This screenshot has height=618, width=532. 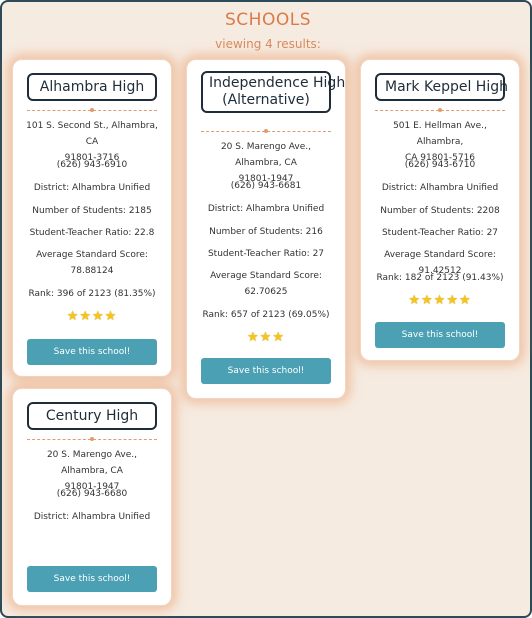 What do you see at coordinates (440, 165) in the screenshot?
I see `school-phone: (626) 943-6710` at bounding box center [440, 165].